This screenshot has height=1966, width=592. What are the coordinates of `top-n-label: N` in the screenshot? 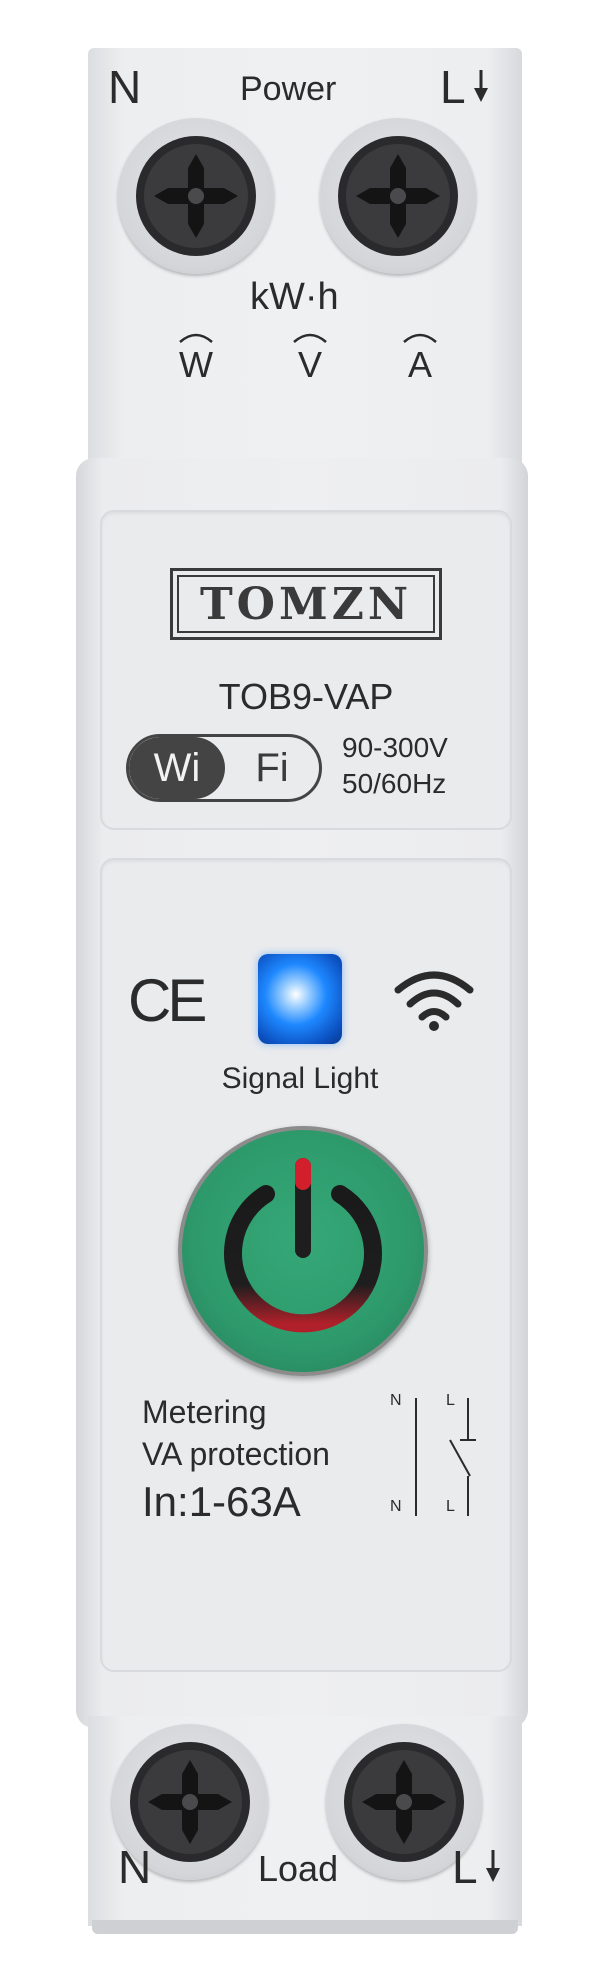 It's located at (125, 87).